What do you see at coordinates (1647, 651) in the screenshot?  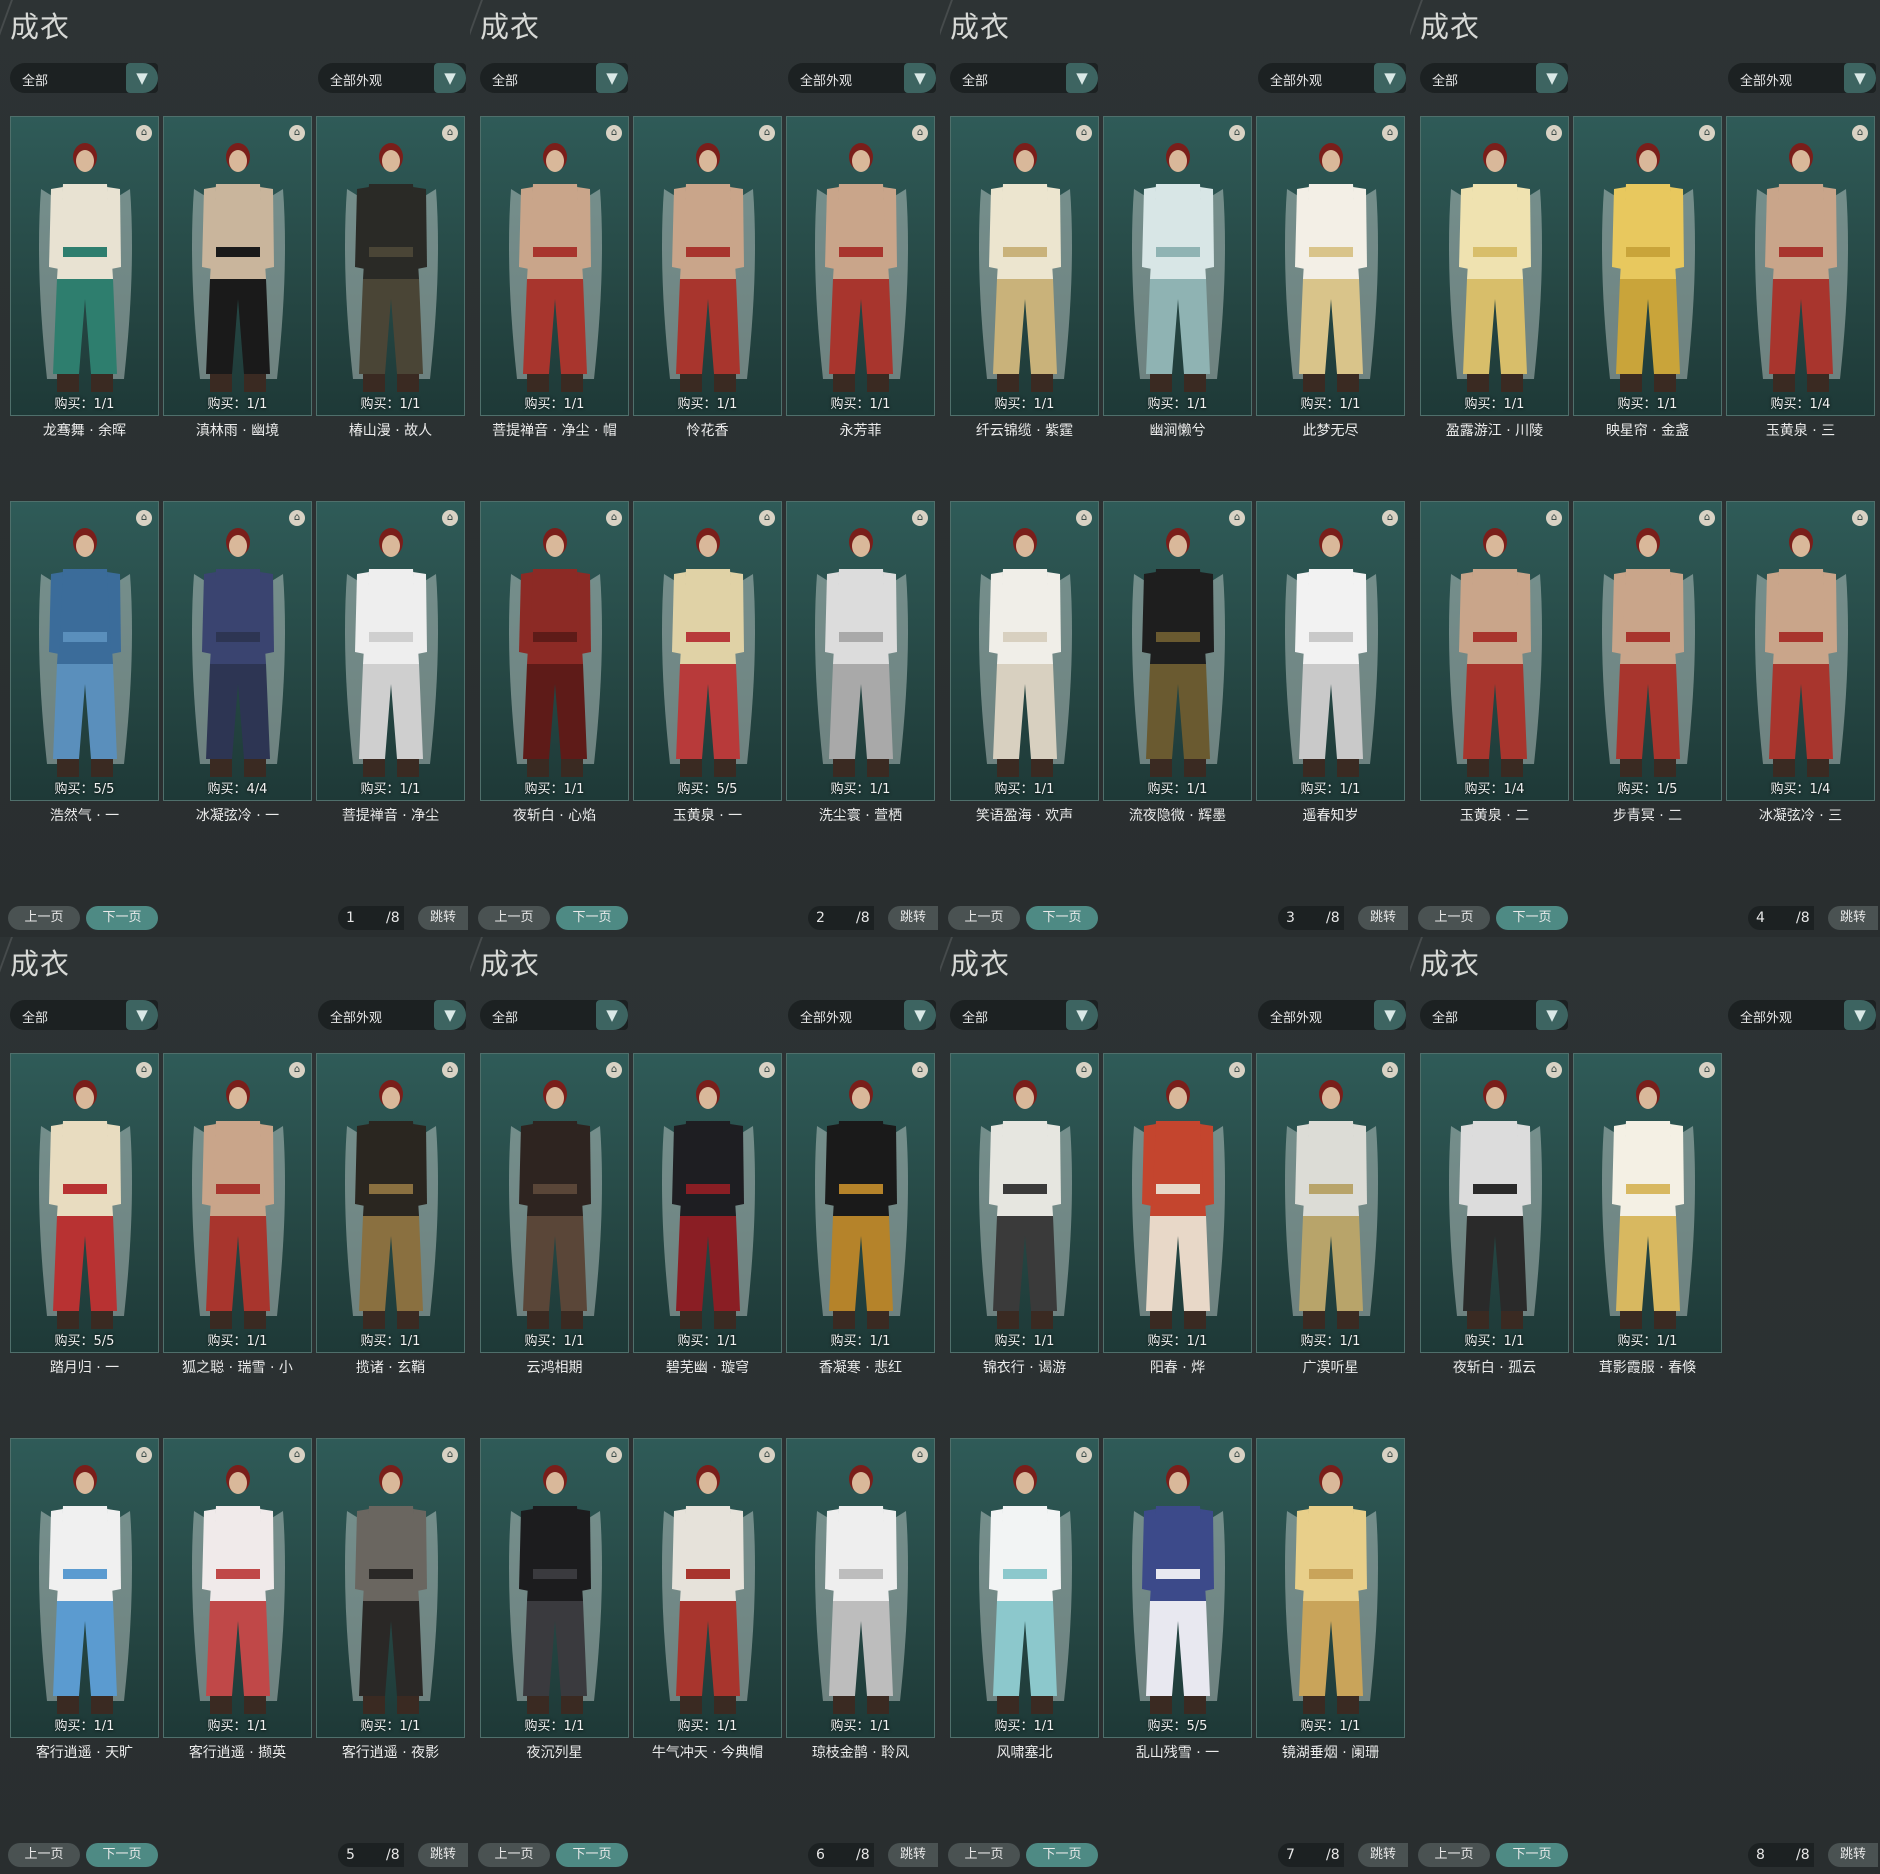 I see `outfit-card: ⌂ 购买：1/5` at bounding box center [1647, 651].